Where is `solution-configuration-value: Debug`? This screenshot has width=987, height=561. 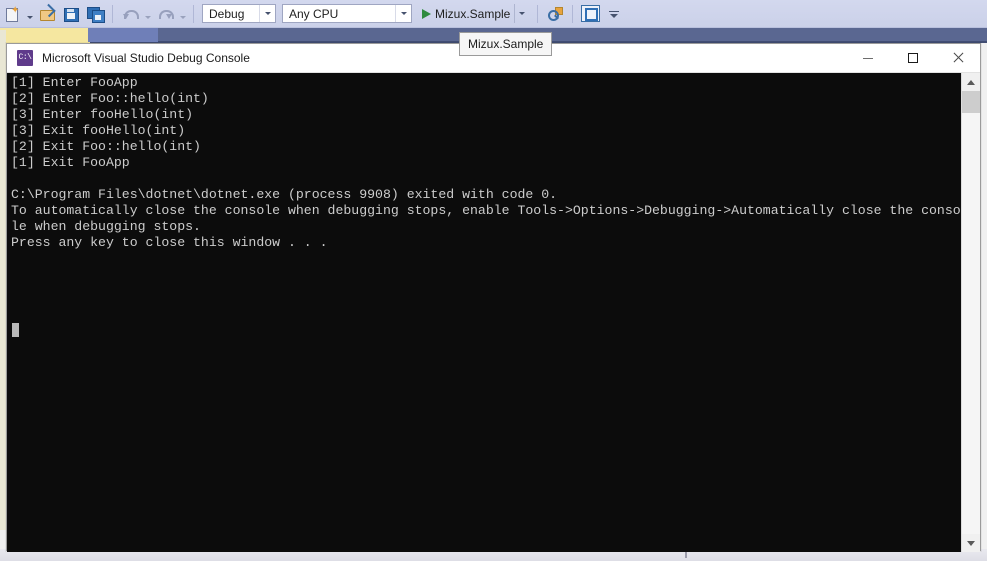 solution-configuration-value: Debug is located at coordinates (227, 13).